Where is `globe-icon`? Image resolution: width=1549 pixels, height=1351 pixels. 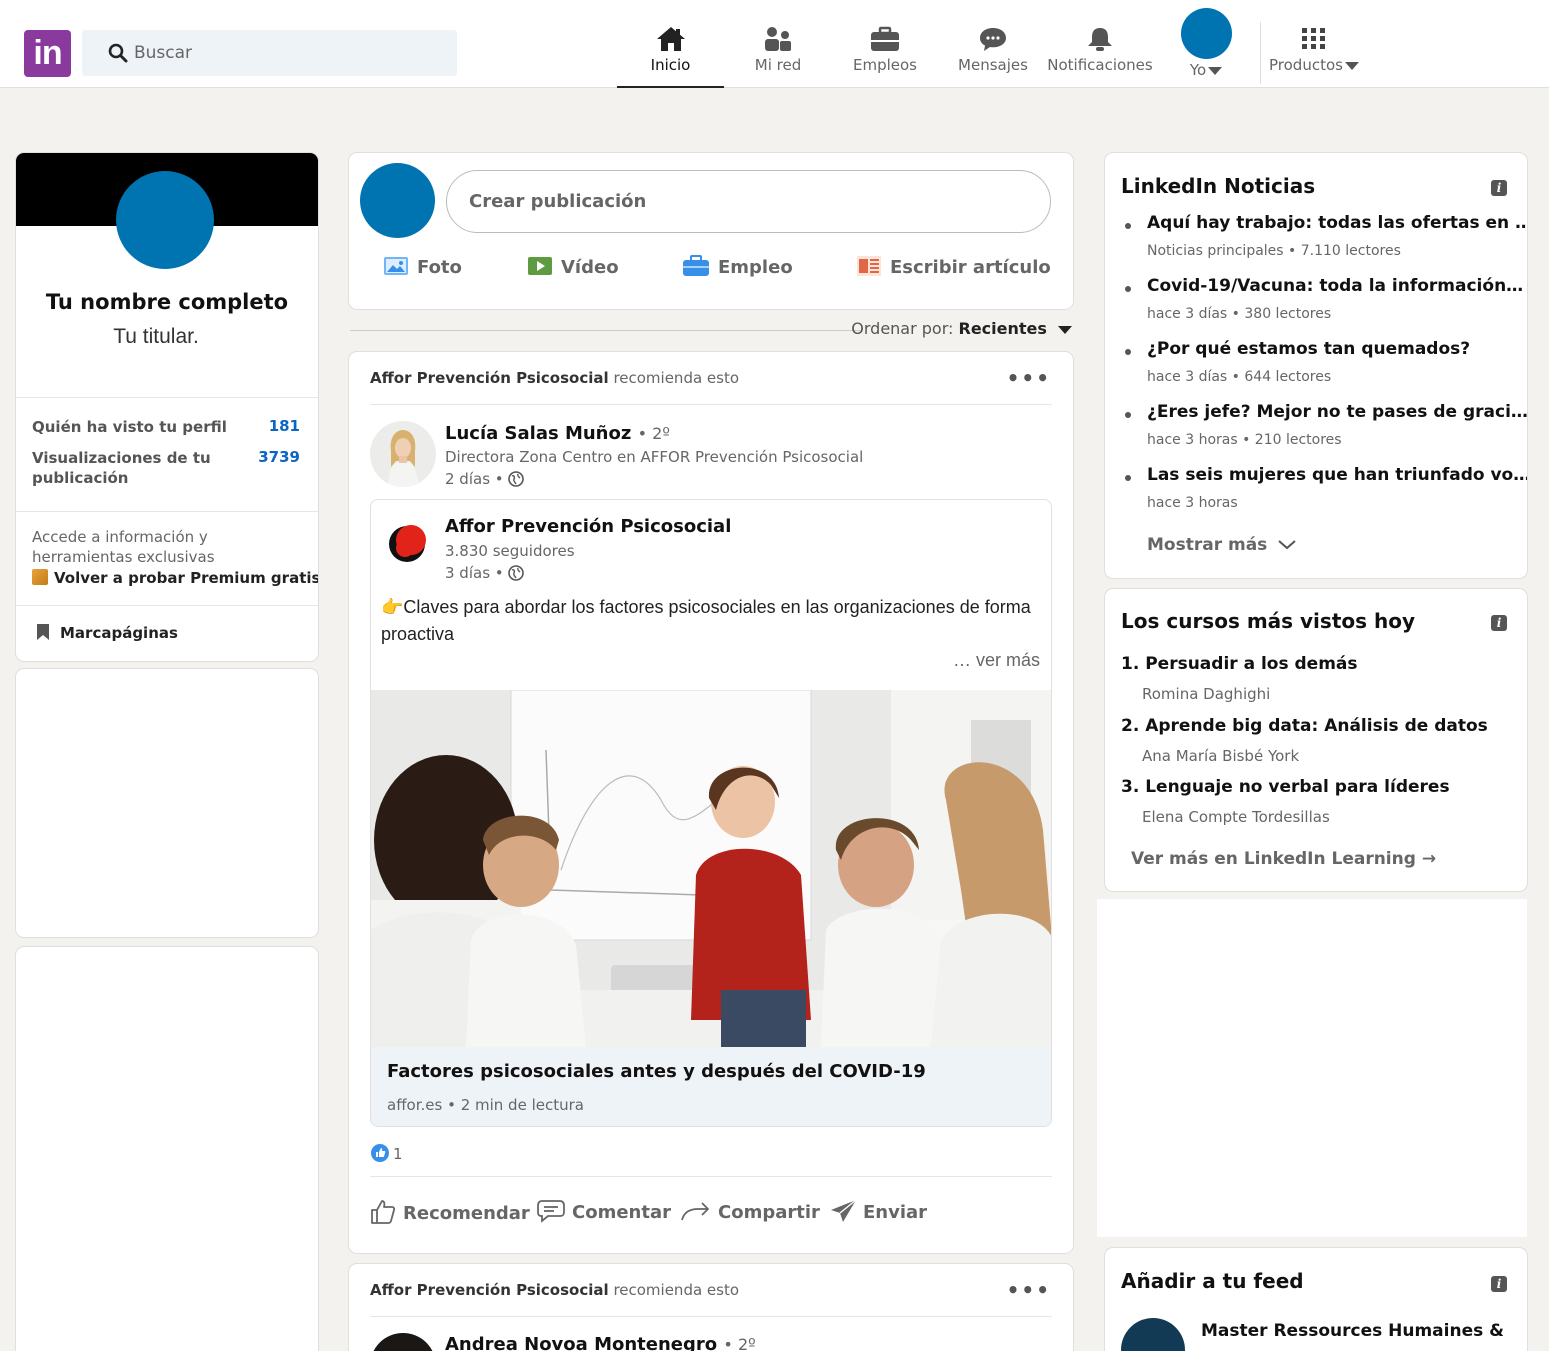
globe-icon is located at coordinates (516, 572).